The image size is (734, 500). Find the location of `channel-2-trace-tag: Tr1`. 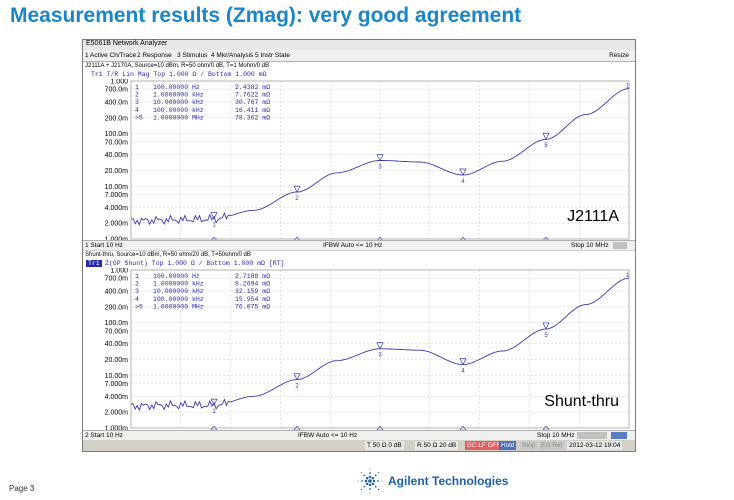

channel-2-trace-tag: Tr1 is located at coordinates (94, 263).